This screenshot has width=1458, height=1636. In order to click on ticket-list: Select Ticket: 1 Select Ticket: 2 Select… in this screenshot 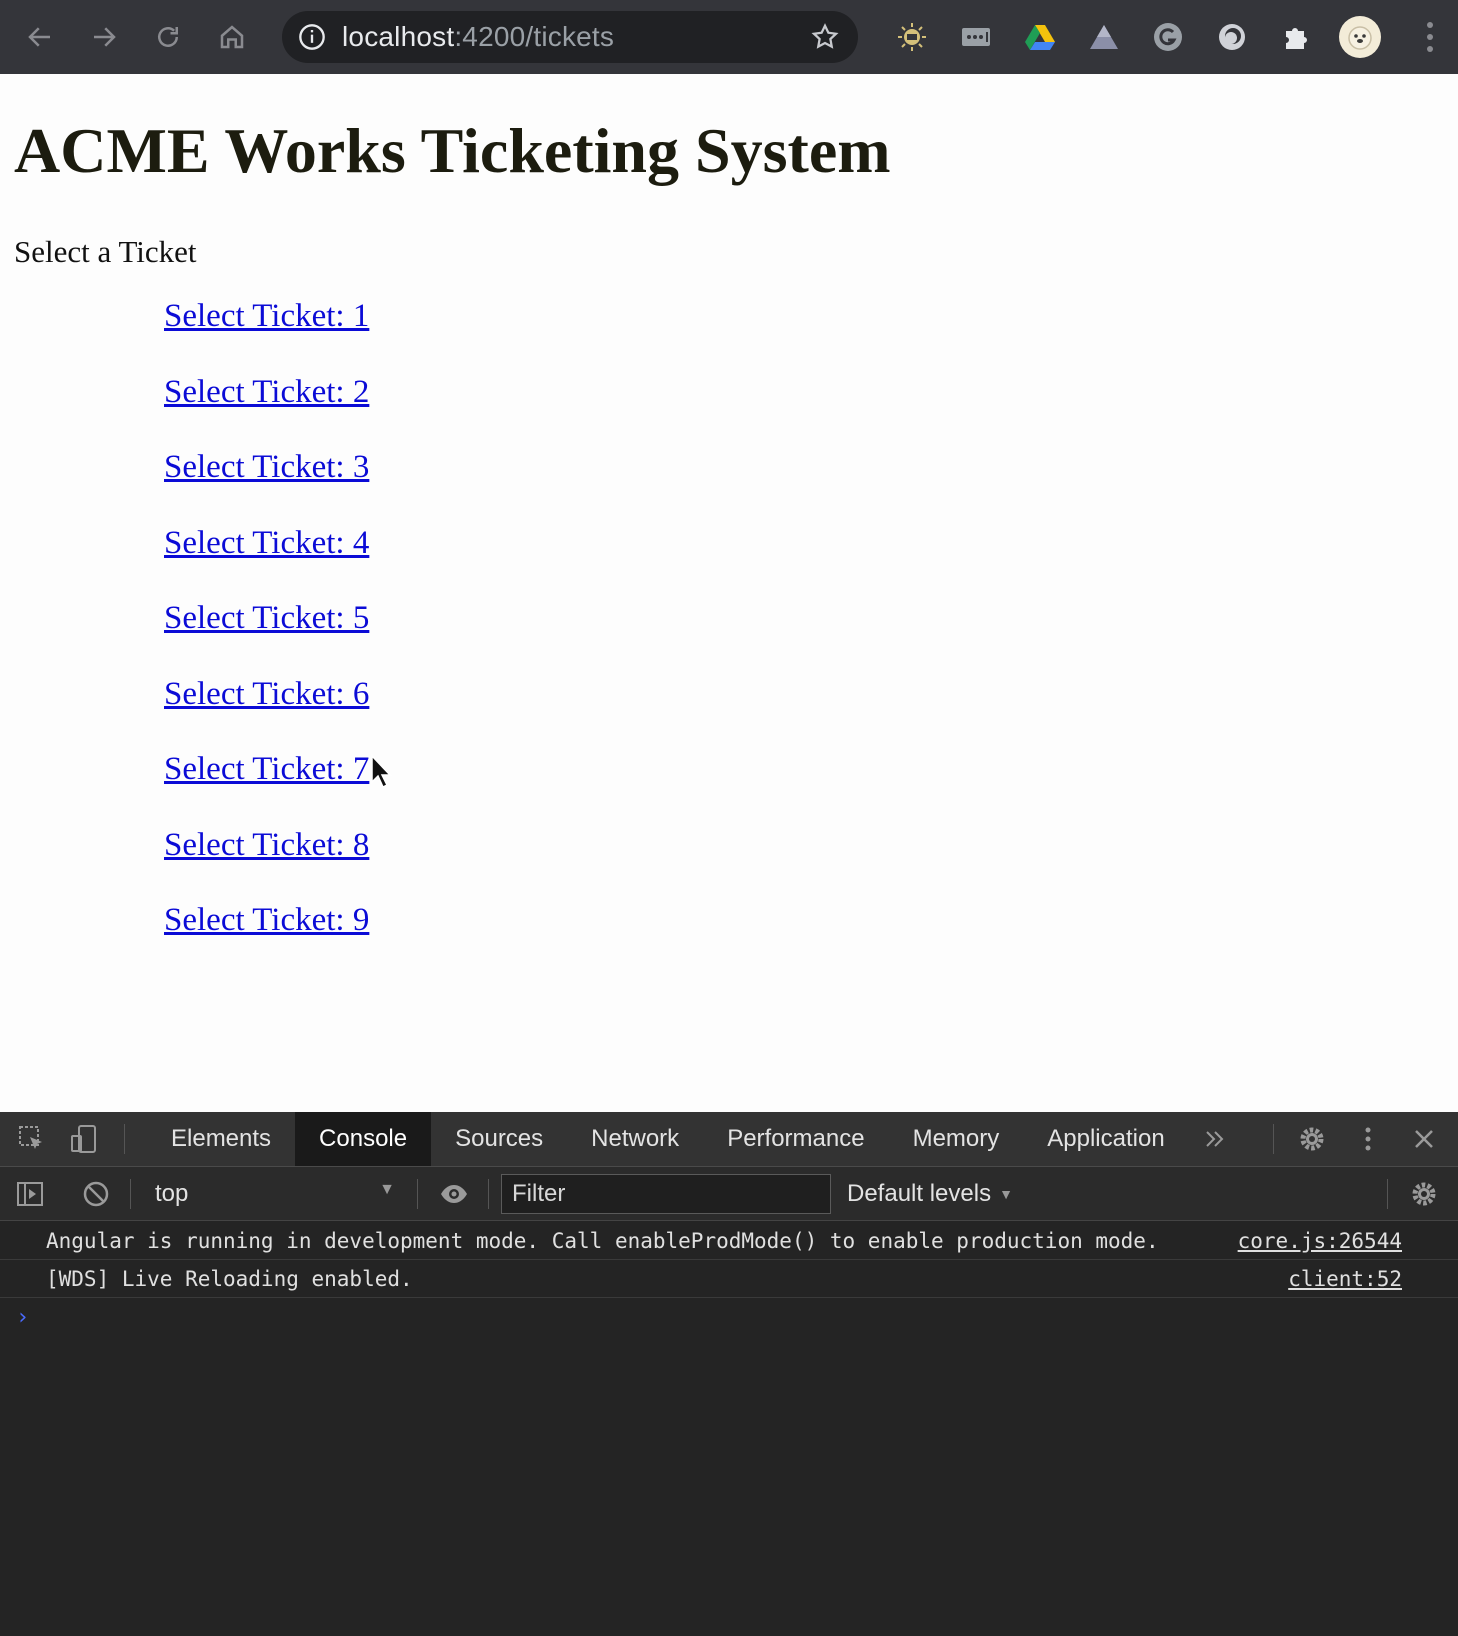, I will do `click(266, 638)`.